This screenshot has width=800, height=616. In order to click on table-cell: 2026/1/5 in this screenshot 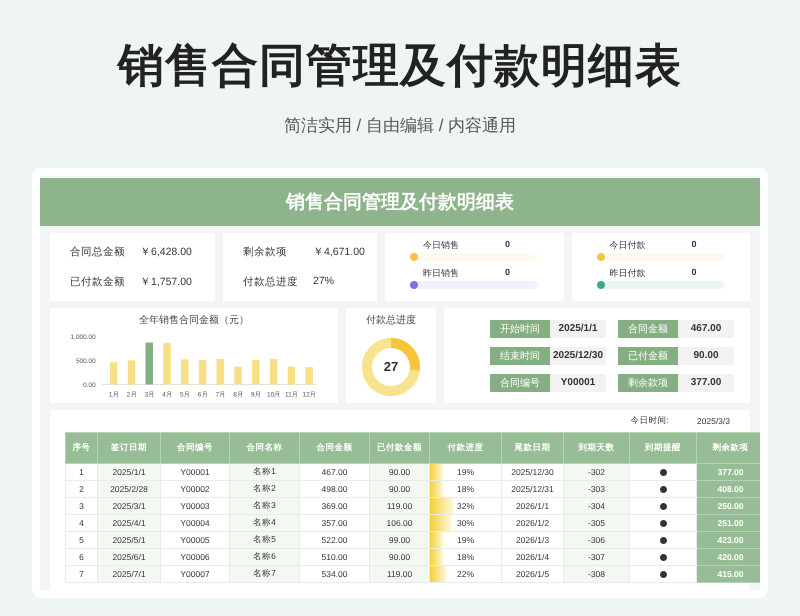, I will do `click(533, 574)`.